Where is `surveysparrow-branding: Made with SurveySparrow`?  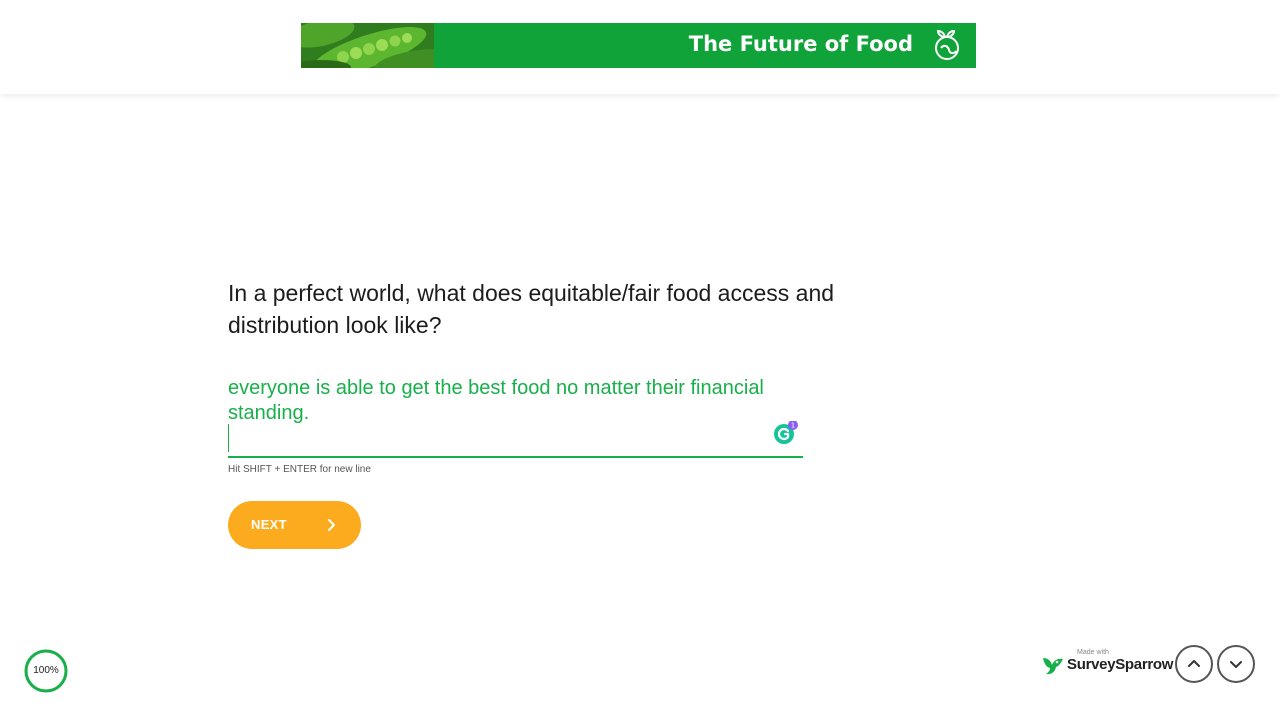
surveysparrow-branding: Made with SurveySparrow is located at coordinates (1108, 664).